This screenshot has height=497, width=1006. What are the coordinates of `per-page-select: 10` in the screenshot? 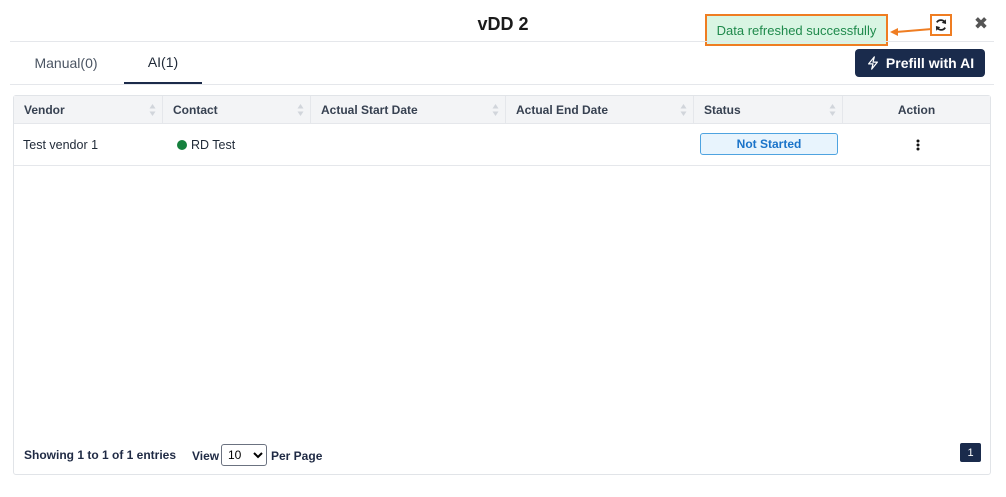 It's located at (244, 455).